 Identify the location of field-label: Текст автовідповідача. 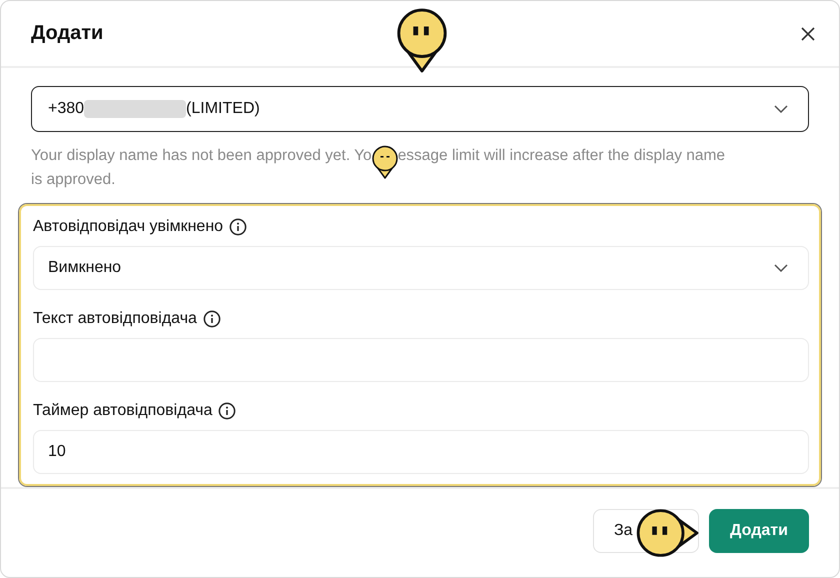
(115, 319).